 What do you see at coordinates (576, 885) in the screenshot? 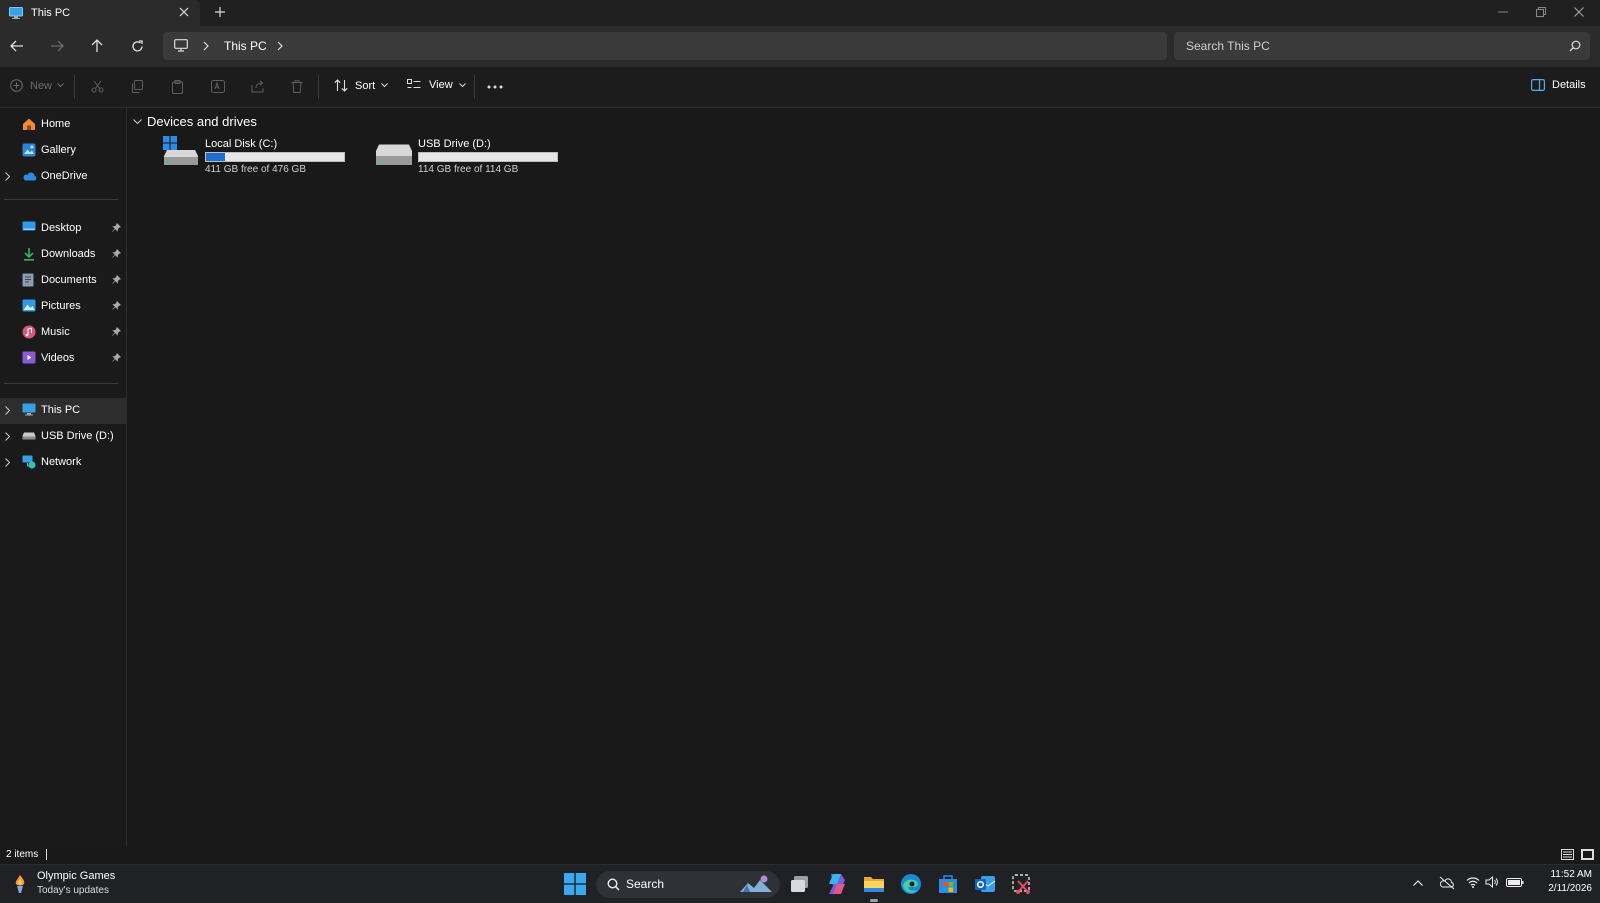
I see `start-button` at bounding box center [576, 885].